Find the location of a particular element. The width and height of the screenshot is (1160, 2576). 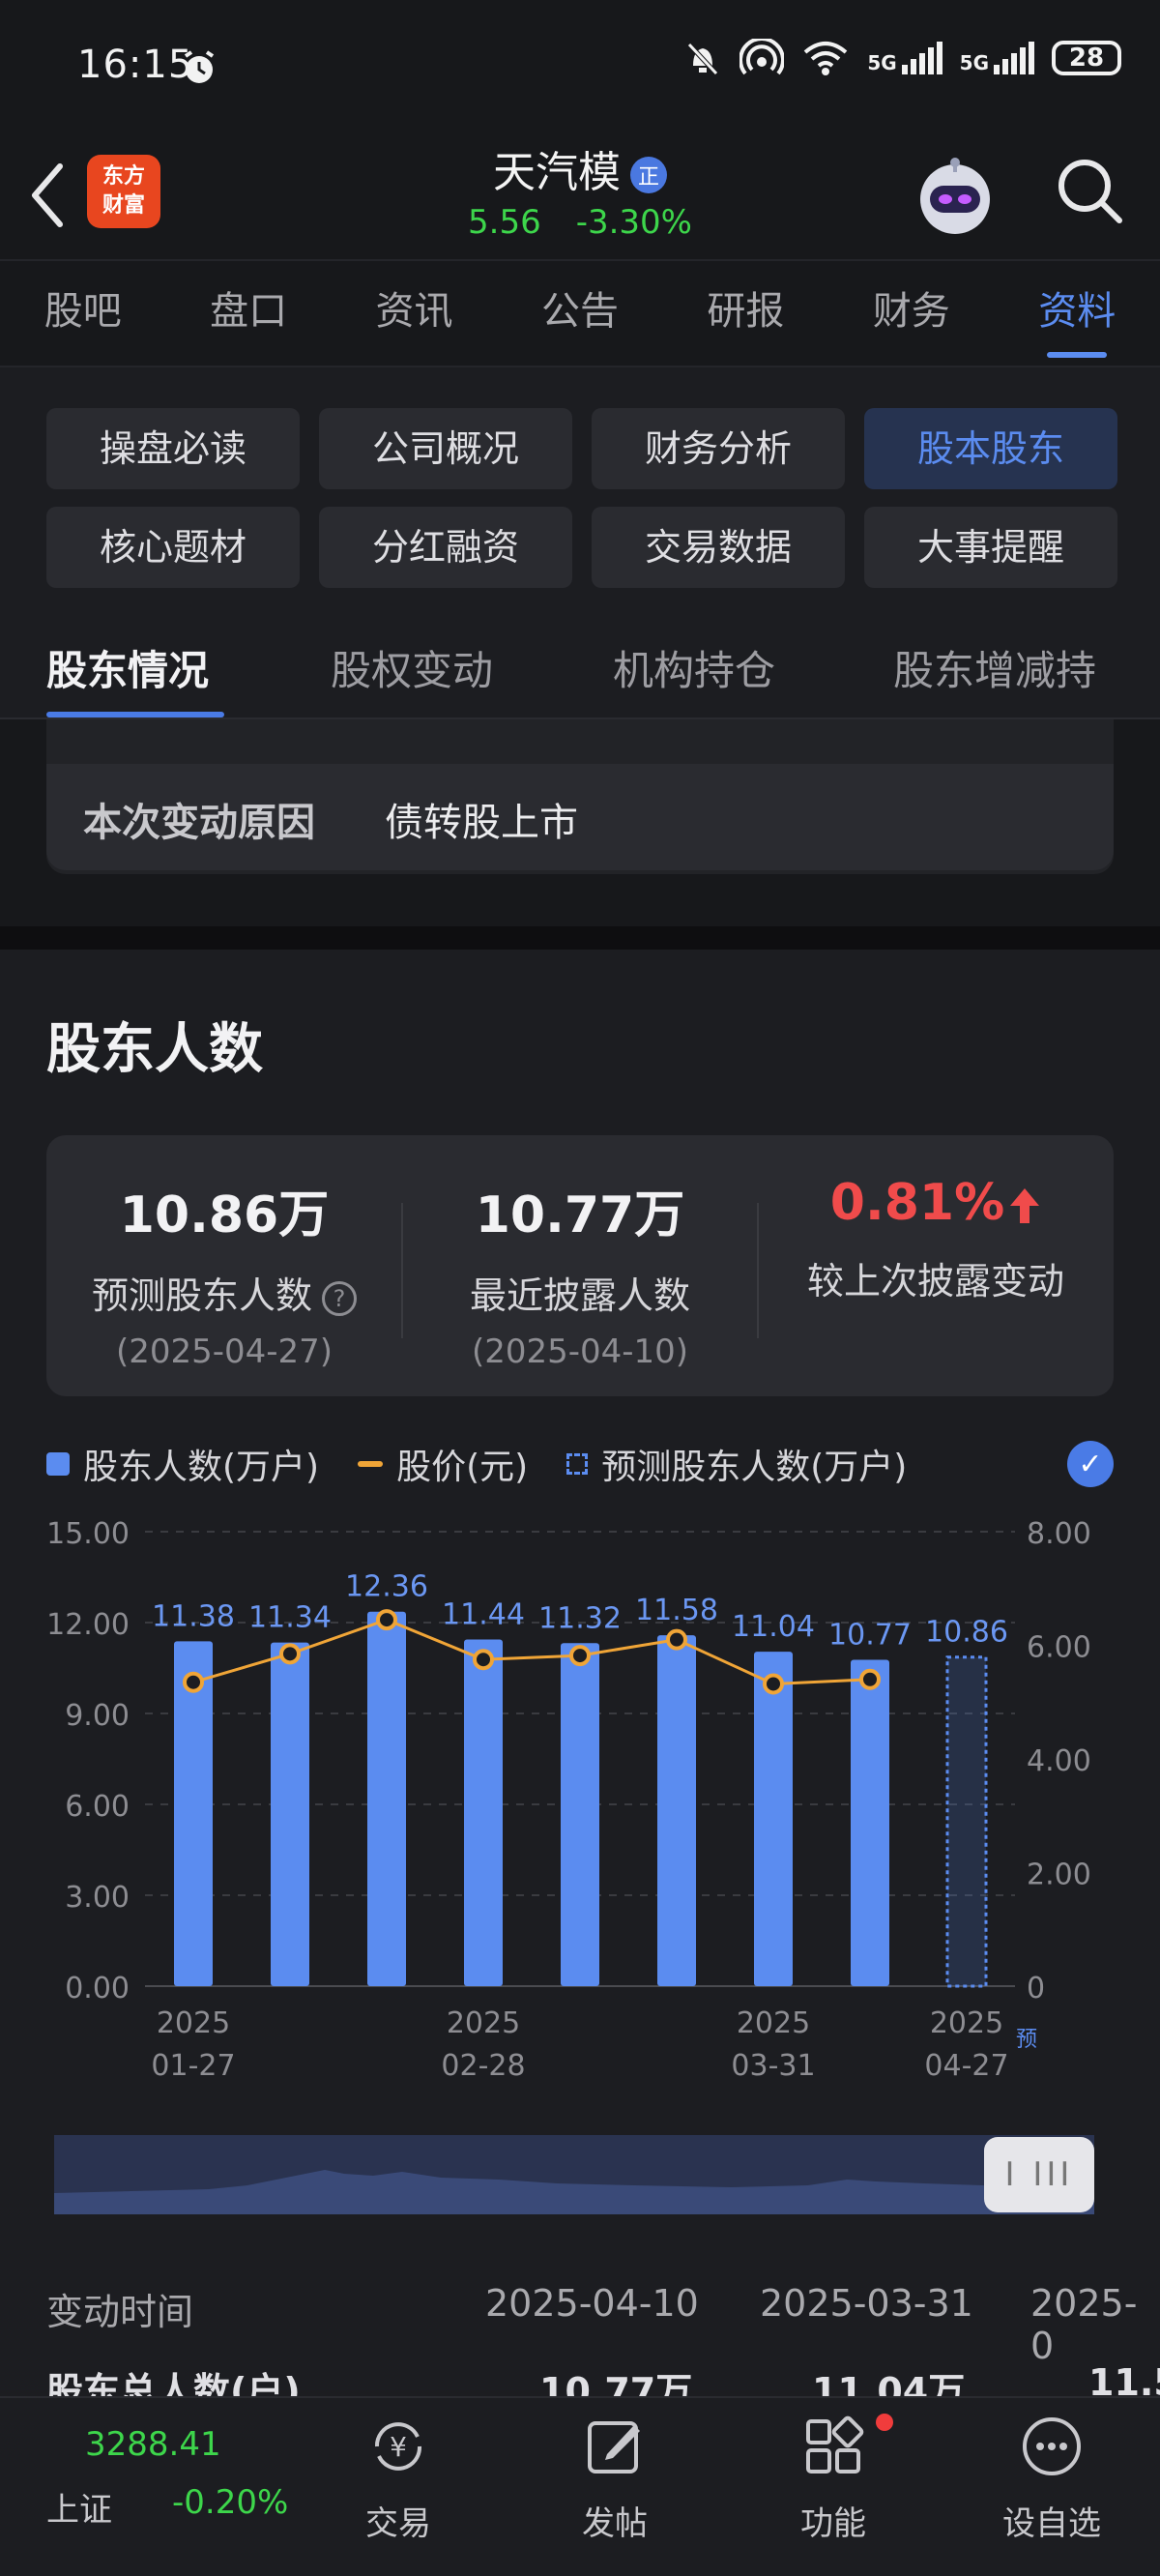

change-reason-value: 债转股上市 is located at coordinates (481, 823).